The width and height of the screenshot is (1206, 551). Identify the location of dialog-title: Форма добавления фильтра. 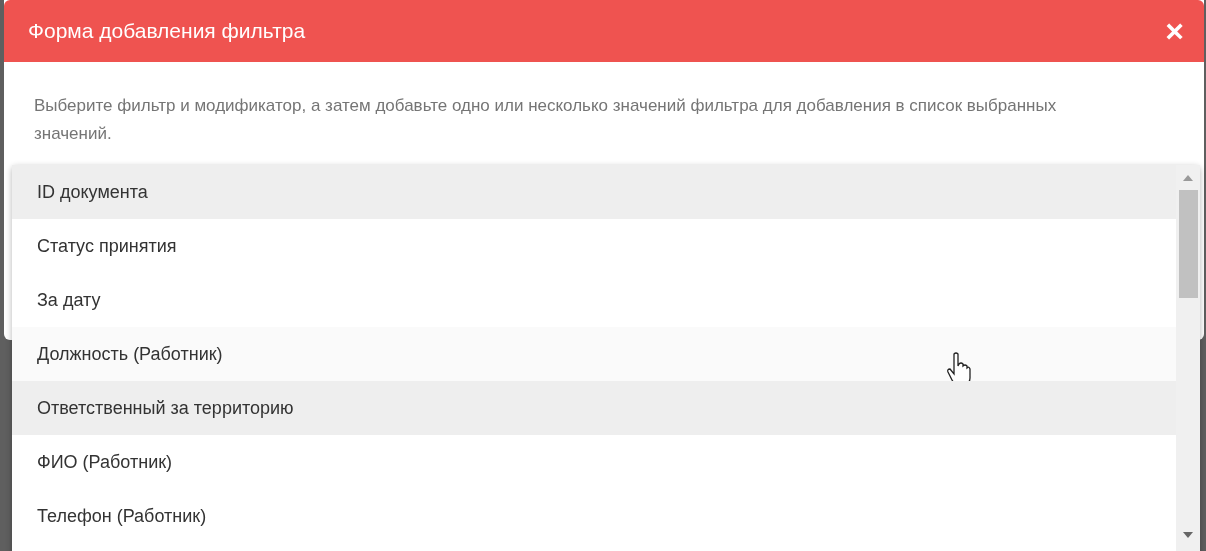
(167, 31).